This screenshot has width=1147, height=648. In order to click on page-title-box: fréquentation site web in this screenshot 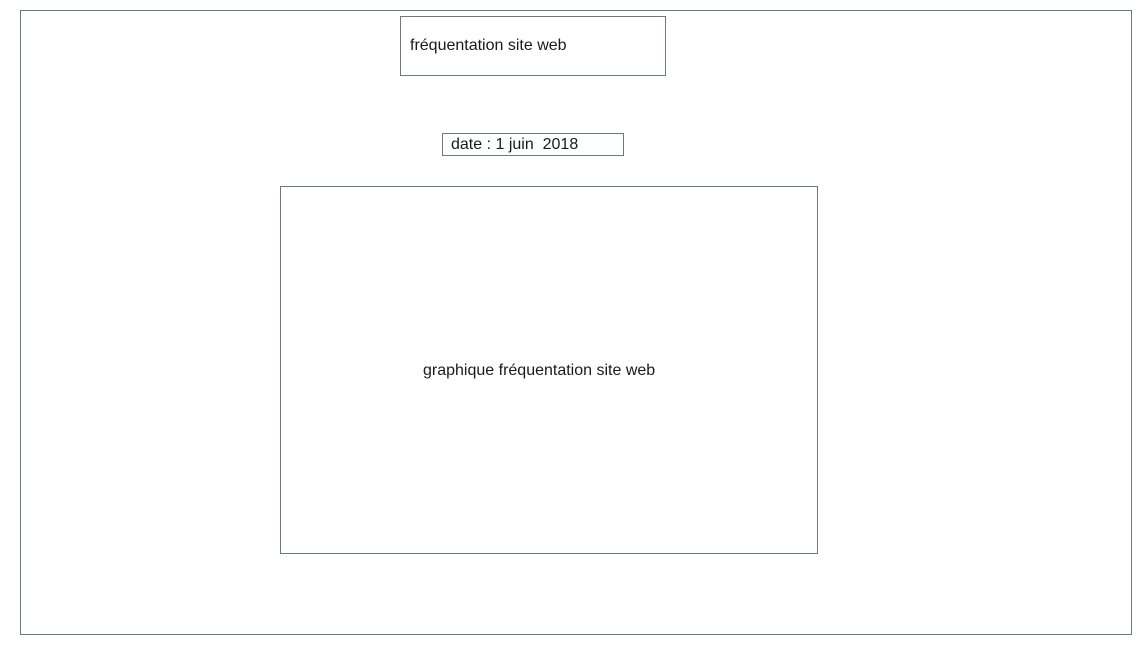, I will do `click(533, 46)`.